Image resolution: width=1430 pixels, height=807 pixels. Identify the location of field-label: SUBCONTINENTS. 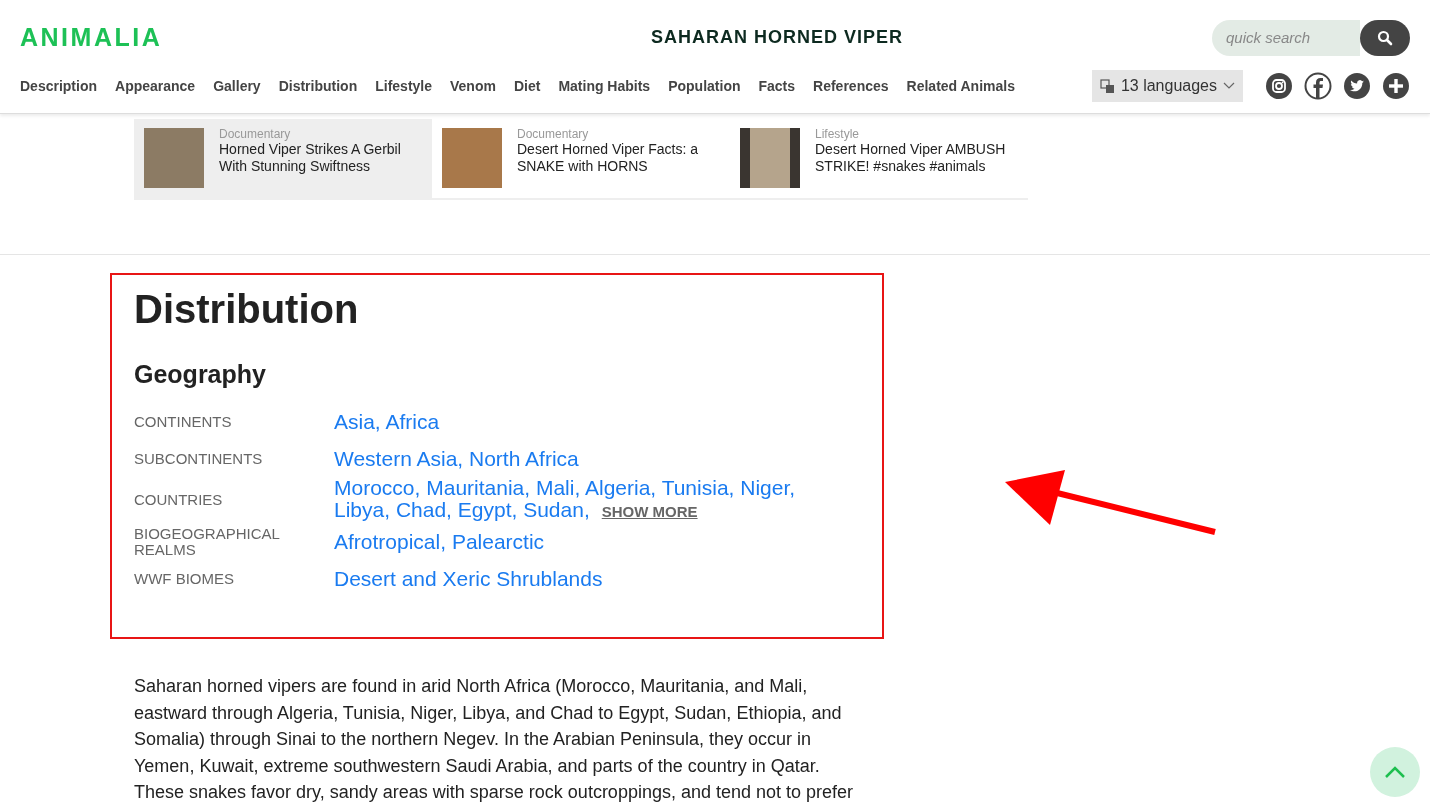
(199, 458).